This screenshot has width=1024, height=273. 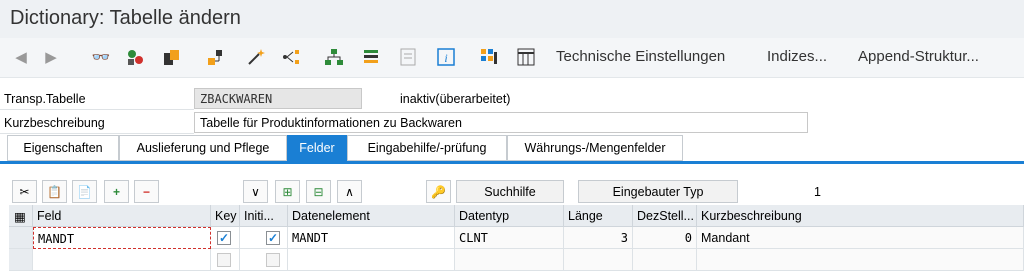 I want to click on grid-icon, so click(x=489, y=57).